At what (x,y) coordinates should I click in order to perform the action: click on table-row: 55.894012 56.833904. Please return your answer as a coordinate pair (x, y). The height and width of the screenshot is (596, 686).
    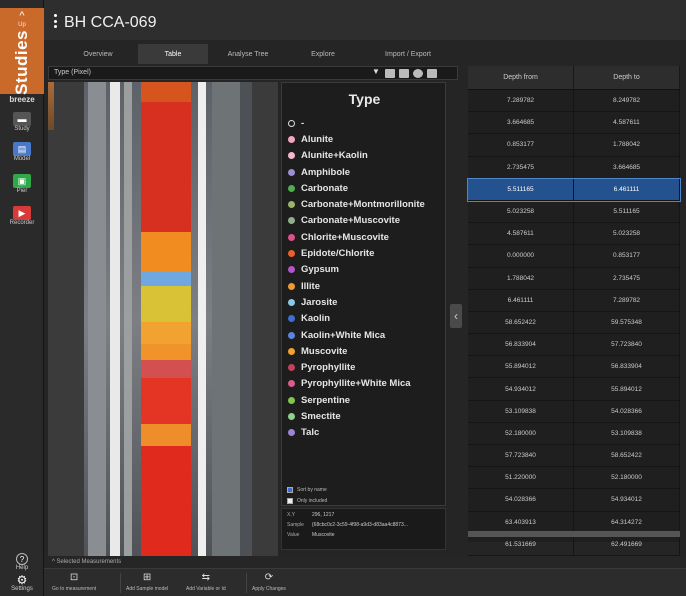
    Looking at the image, I should click on (574, 367).